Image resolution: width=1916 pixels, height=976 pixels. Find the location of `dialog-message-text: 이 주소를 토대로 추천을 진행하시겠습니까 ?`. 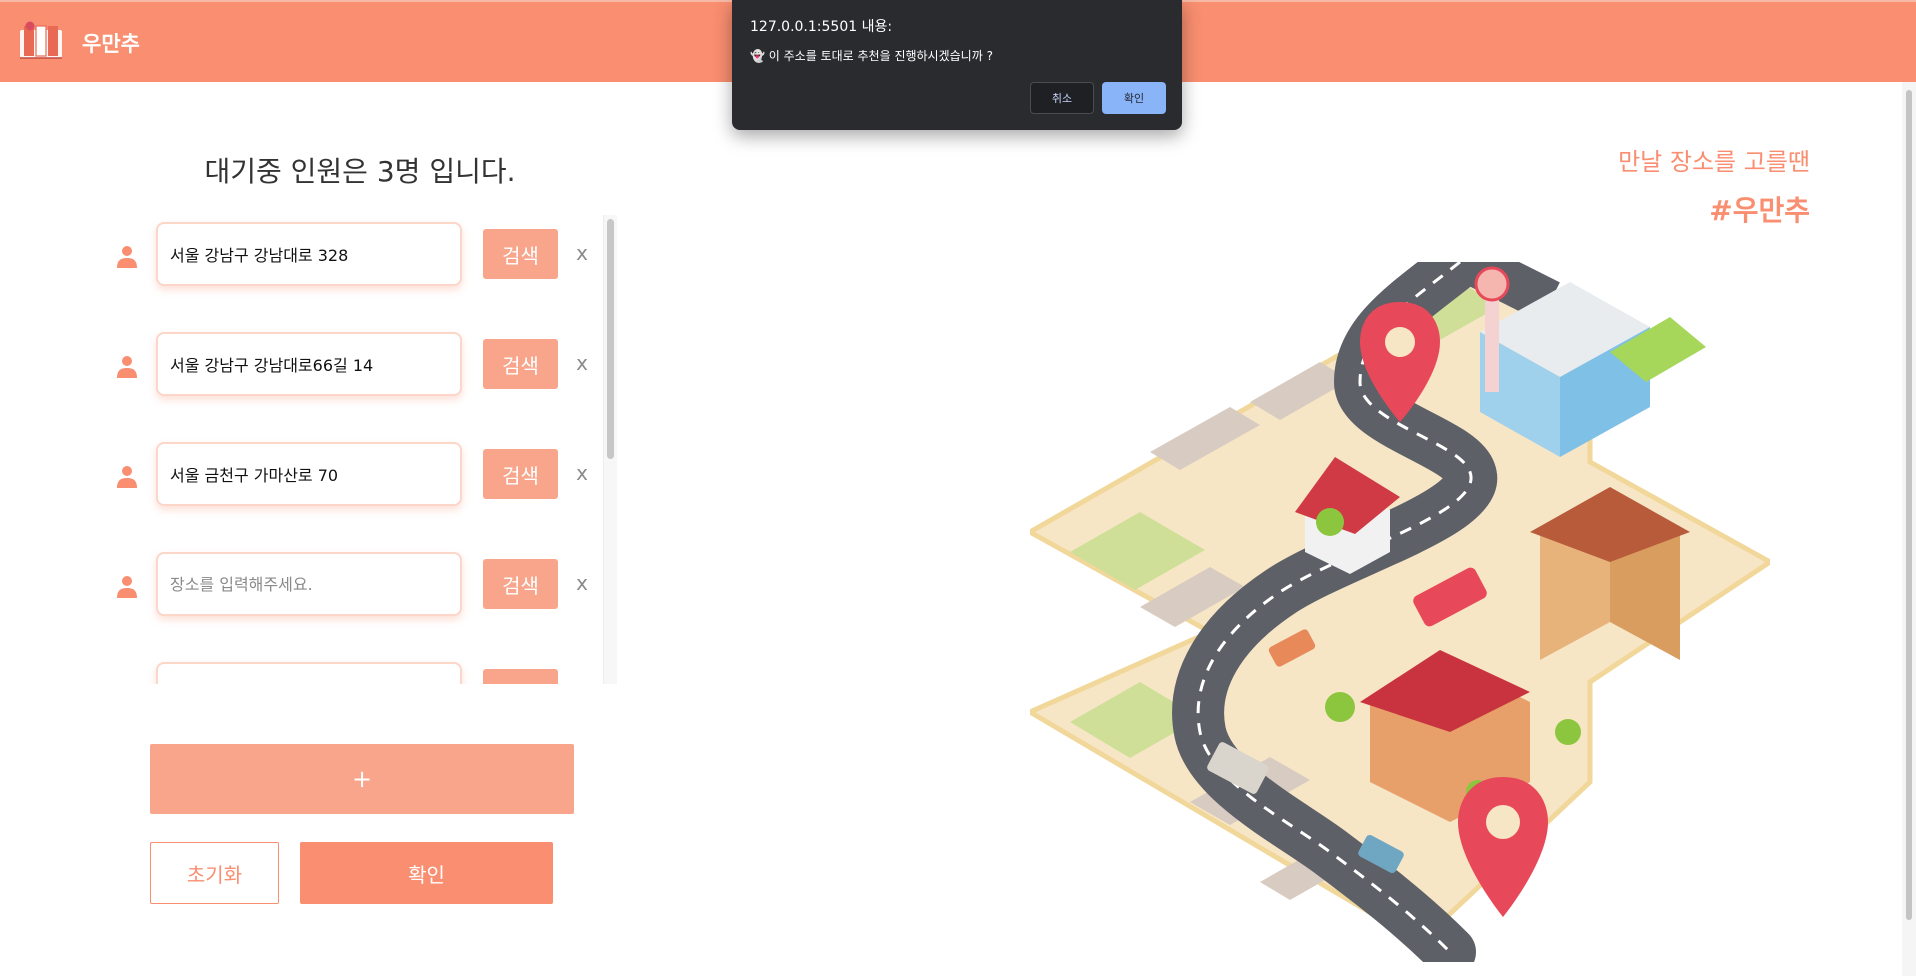

dialog-message-text: 이 주소를 토대로 추천을 진행하시겠습니까 ? is located at coordinates (880, 56).